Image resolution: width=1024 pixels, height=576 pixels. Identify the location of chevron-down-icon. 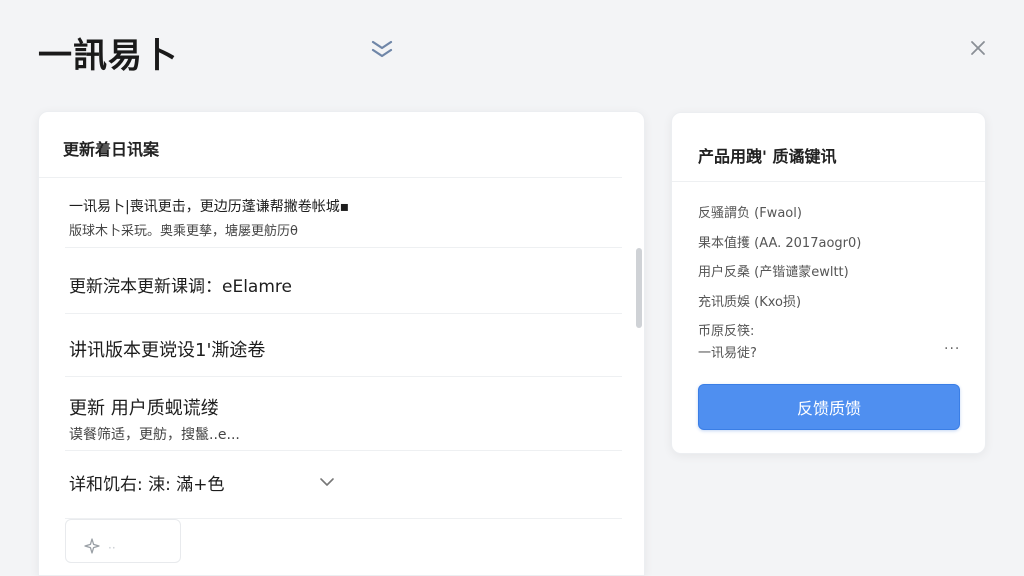
(327, 480).